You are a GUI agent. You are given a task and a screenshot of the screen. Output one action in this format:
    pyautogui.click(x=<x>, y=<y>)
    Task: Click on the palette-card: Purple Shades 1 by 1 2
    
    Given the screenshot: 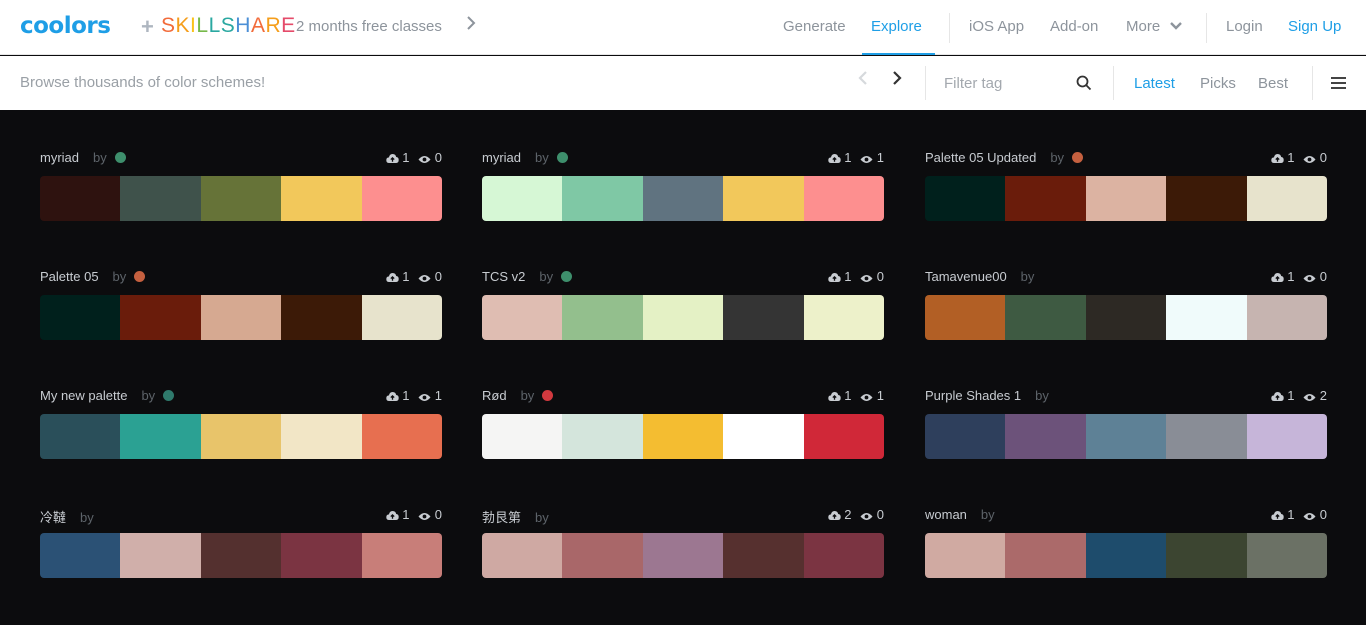 What is the action you would take?
    pyautogui.click(x=1126, y=433)
    